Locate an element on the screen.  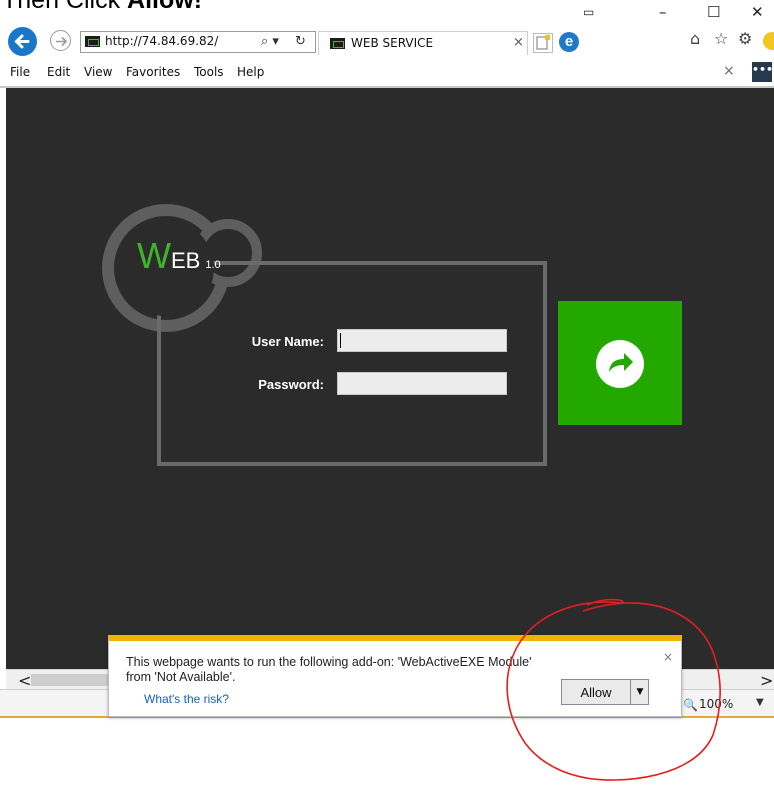
logo-eb: EB is located at coordinates (185, 260).